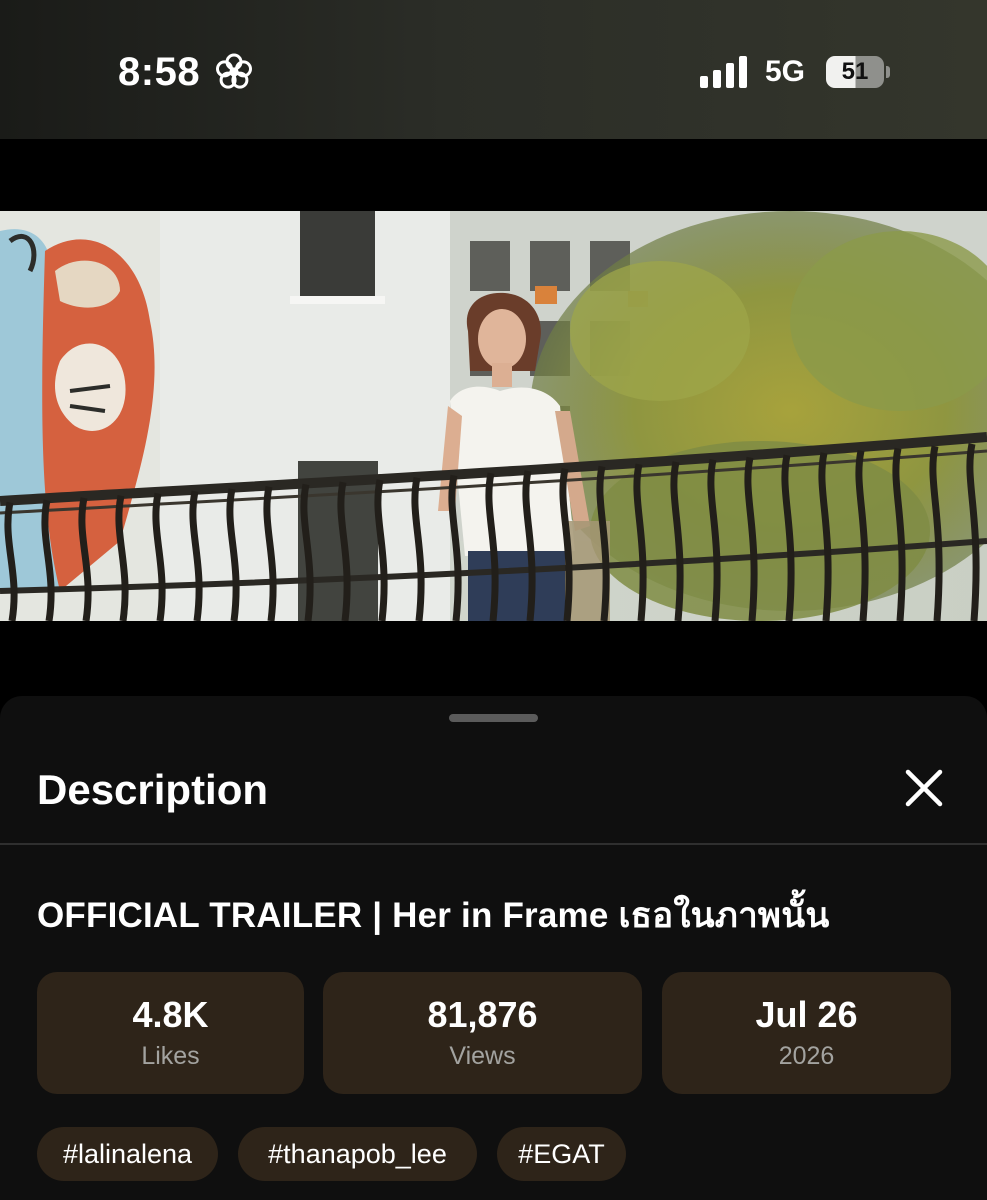  I want to click on divider, so click(493, 844).